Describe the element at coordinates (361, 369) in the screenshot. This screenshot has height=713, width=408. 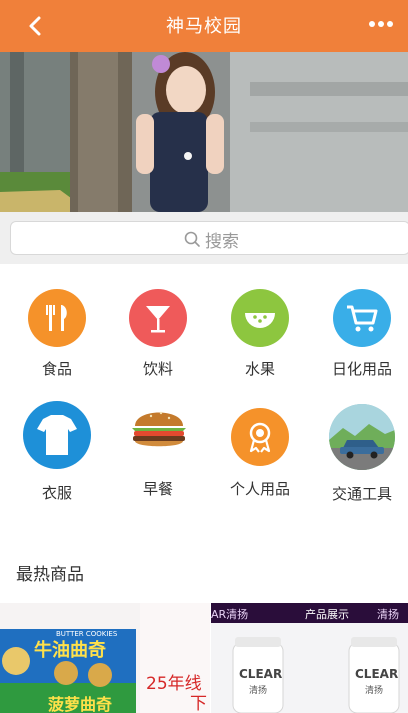
I see `category-label: 日化用品` at that location.